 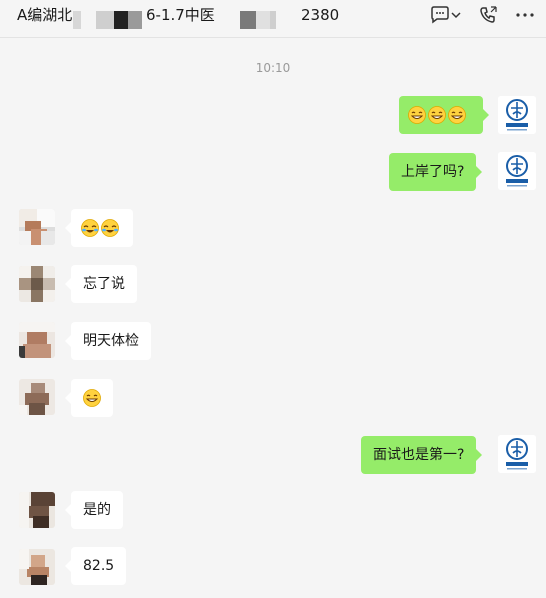 What do you see at coordinates (95, 566) in the screenshot?
I see `message-bubble-contact: 82.5` at bounding box center [95, 566].